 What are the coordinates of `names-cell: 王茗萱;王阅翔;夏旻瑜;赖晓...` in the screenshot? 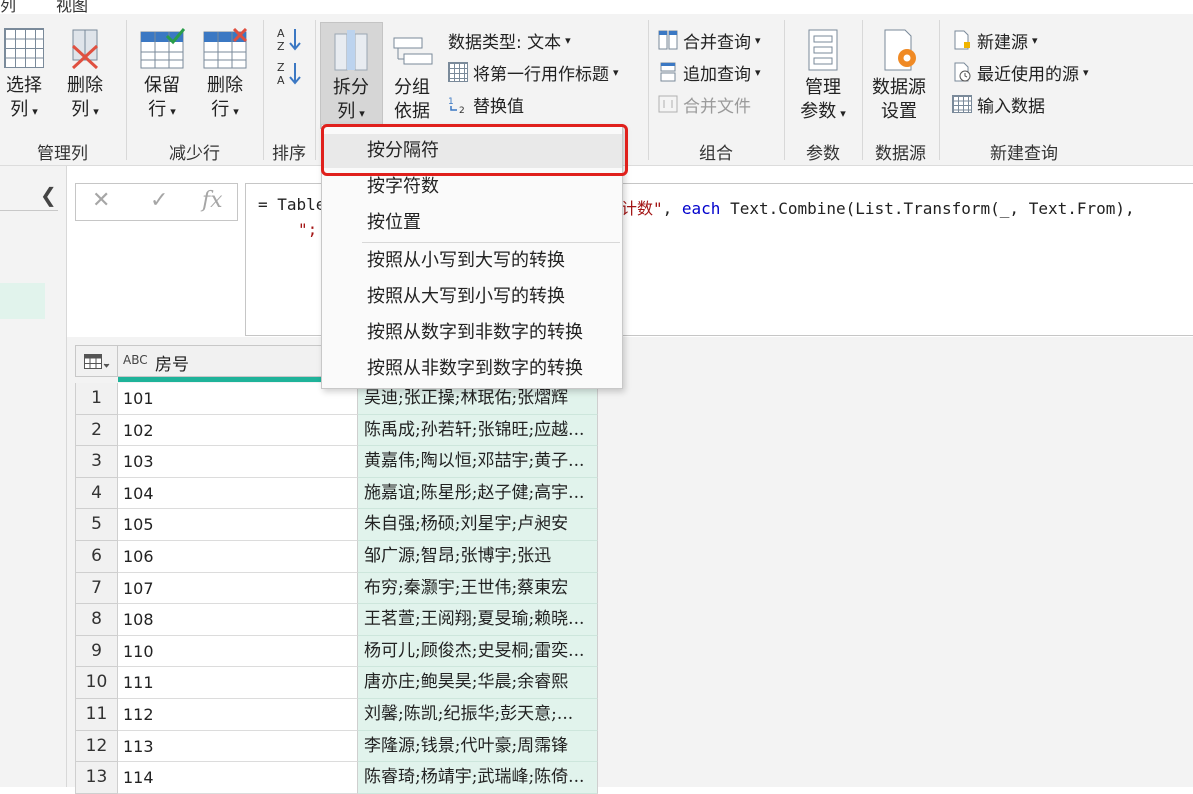 It's located at (478, 620).